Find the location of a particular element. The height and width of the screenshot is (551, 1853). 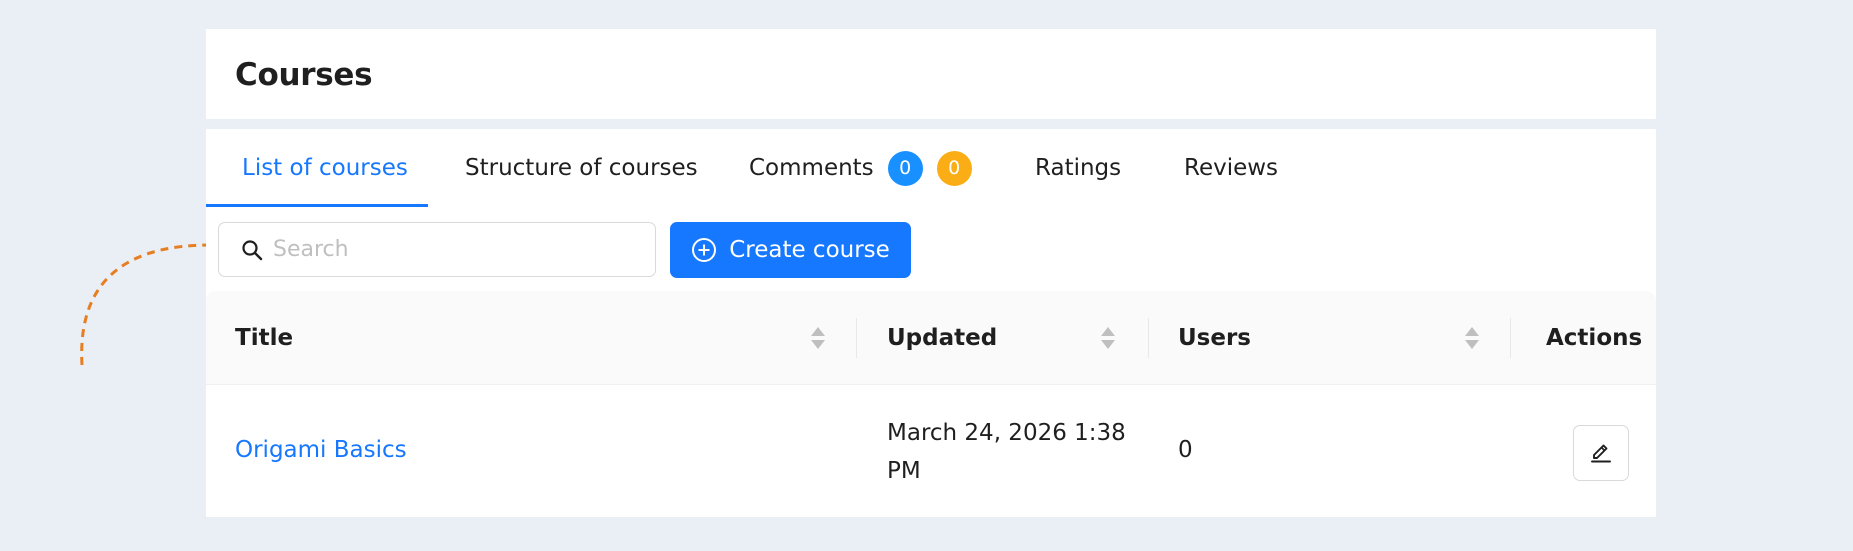

edit-course-button is located at coordinates (1601, 453).